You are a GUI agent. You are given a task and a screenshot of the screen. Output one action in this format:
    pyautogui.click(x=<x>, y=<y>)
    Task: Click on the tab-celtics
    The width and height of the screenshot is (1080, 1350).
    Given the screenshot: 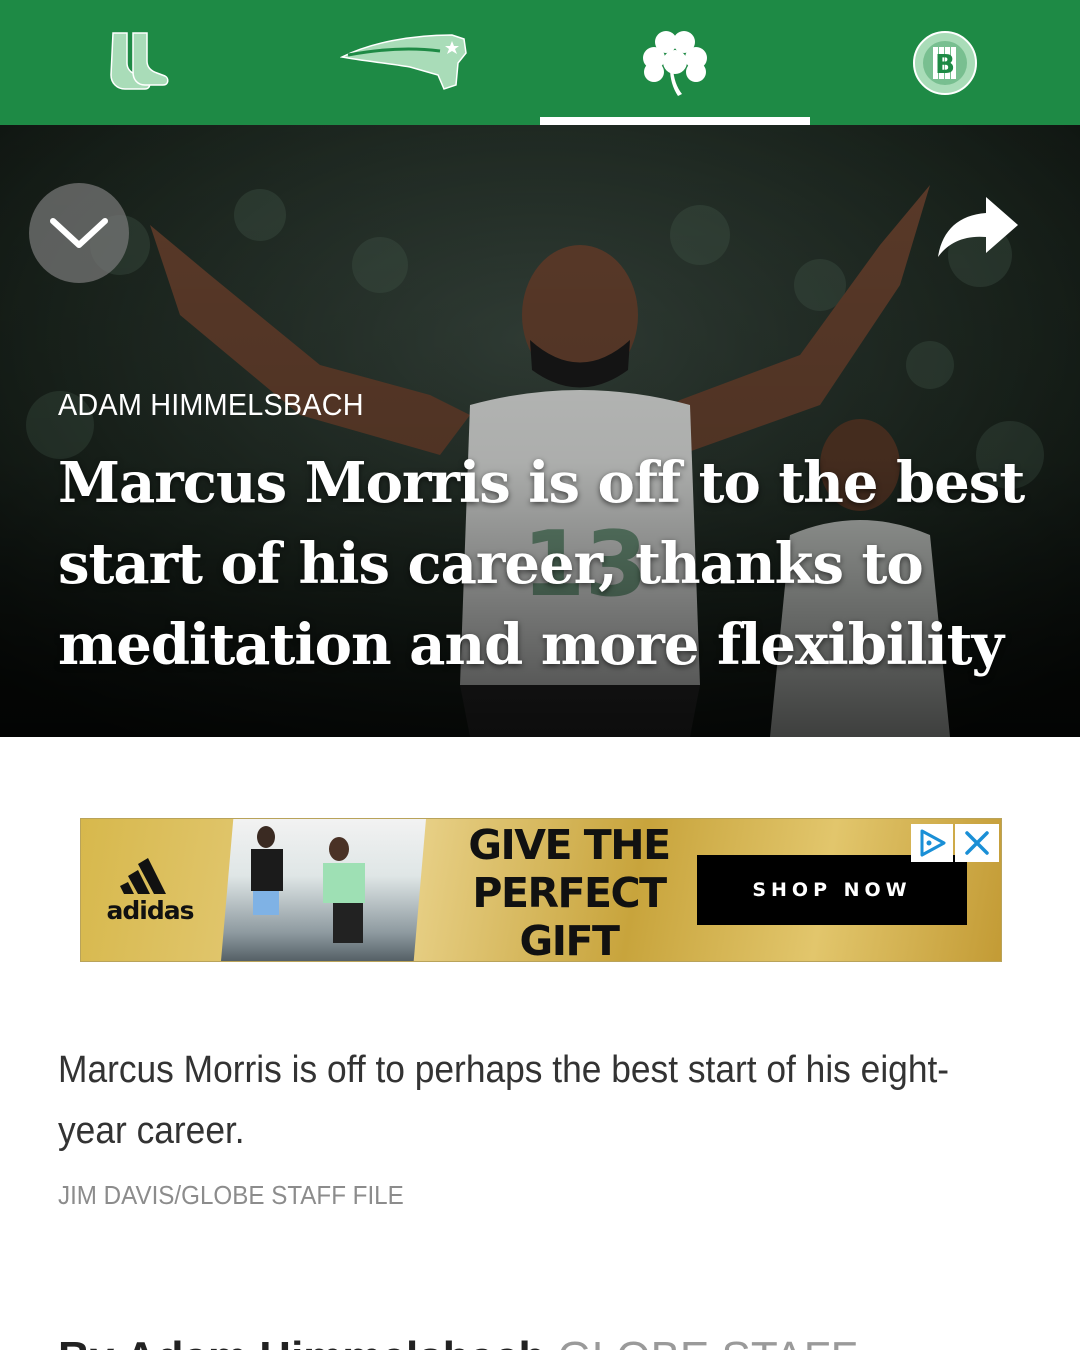 What is the action you would take?
    pyautogui.click(x=675, y=62)
    